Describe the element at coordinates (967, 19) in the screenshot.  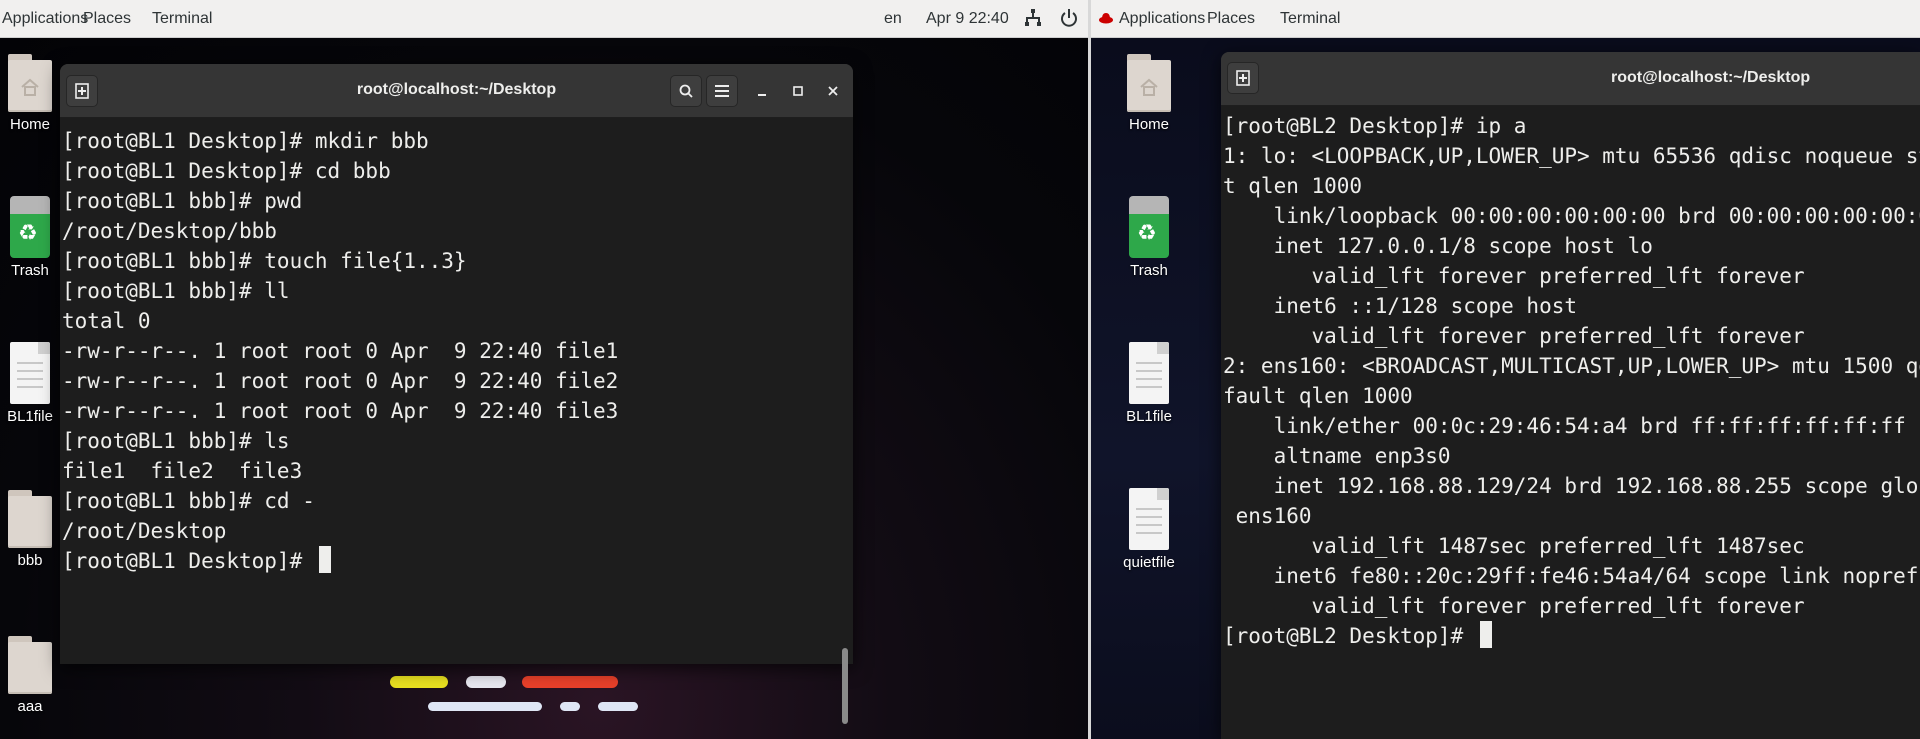
I see `clock: Apr 9 22:40` at that location.